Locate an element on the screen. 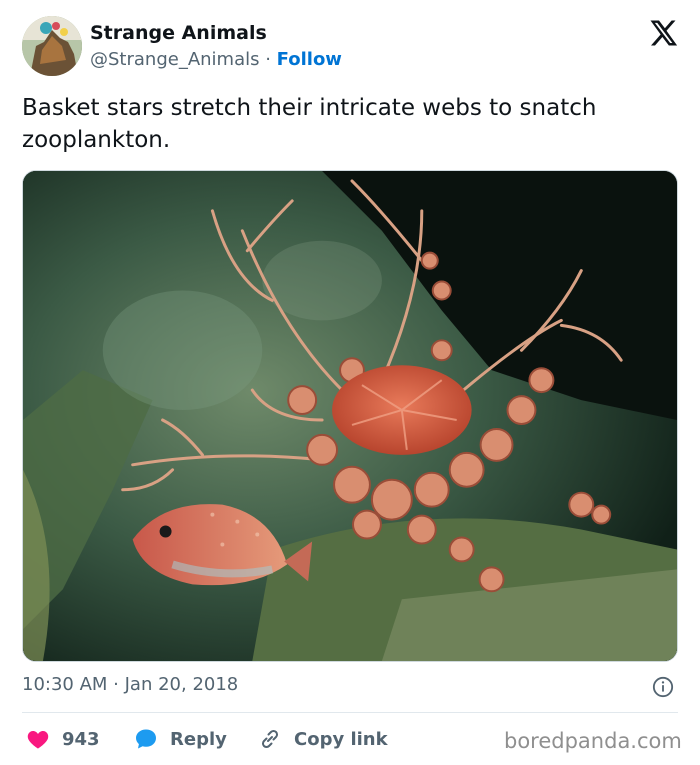 This screenshot has width=700, height=765. info-icon is located at coordinates (663, 687).